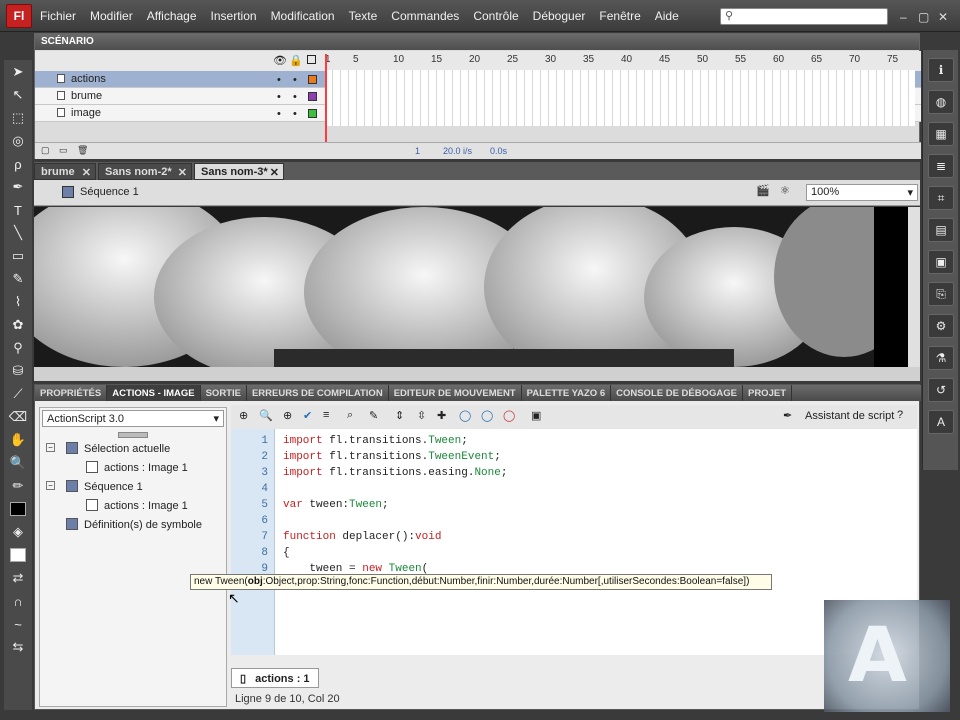 The image size is (960, 720). Describe the element at coordinates (18, 417) in the screenshot. I see `eraser-tool-icon: ⌫` at that location.